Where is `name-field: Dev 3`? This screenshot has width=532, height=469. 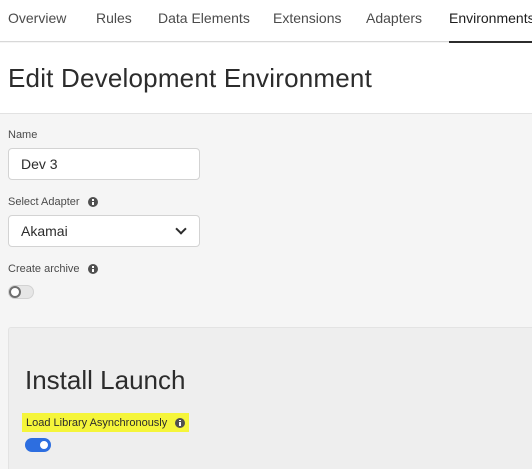 name-field: Dev 3 is located at coordinates (104, 164).